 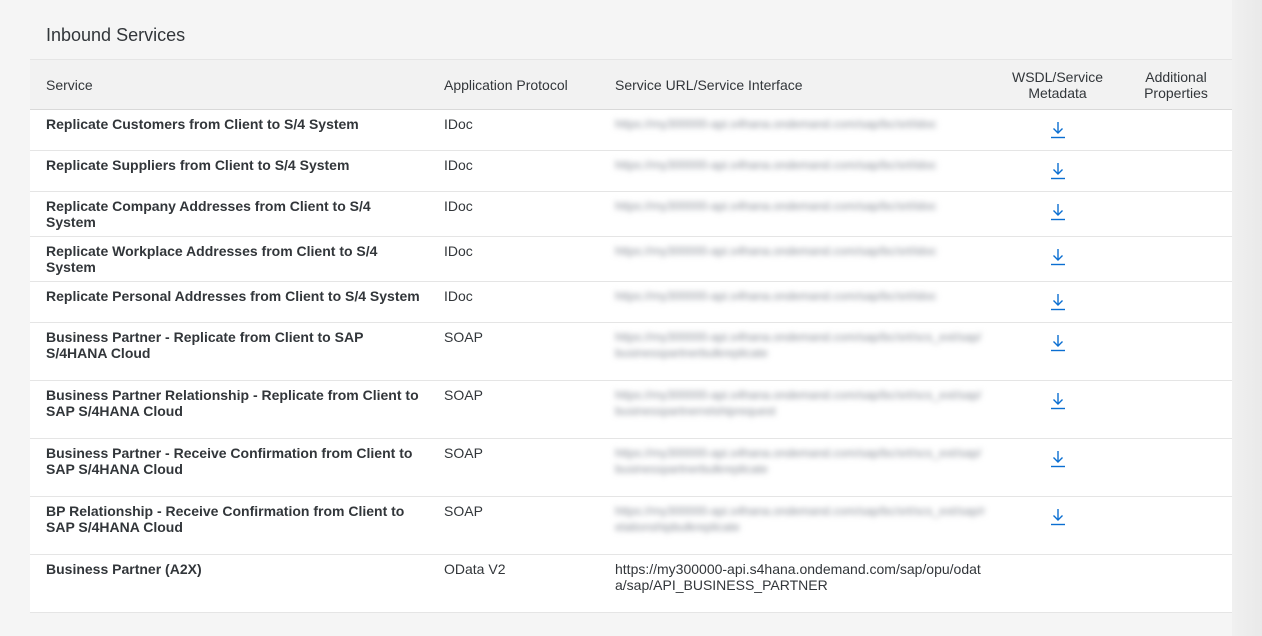 I want to click on column-header-service: Service, so click(x=229, y=84).